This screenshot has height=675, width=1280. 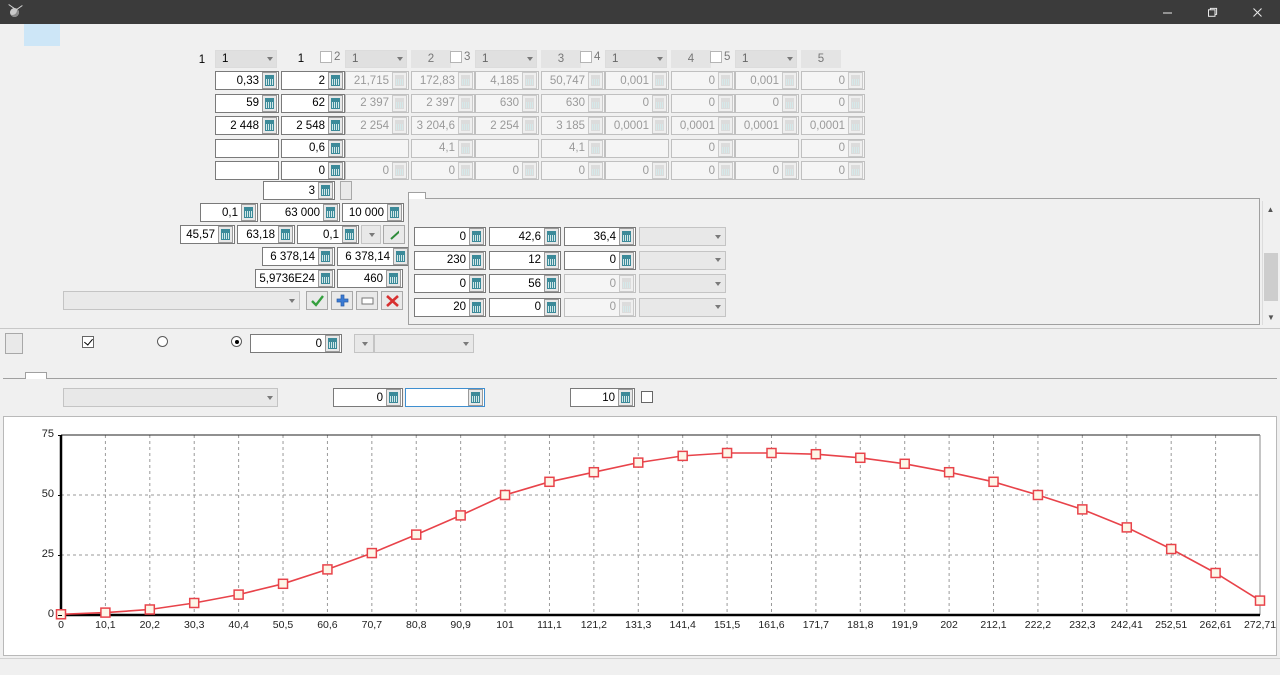 I want to click on panel-scrollbar: ▲ ▼, so click(x=1270, y=263).